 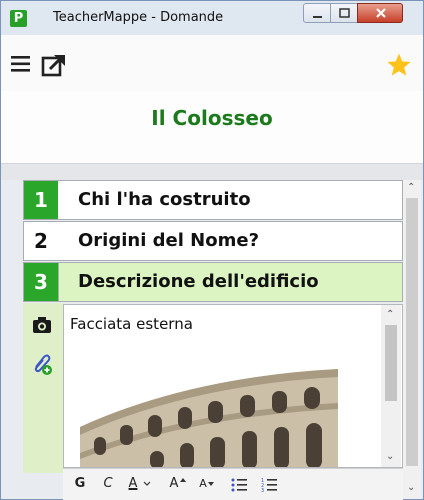 I want to click on maximize-icon, so click(x=344, y=13).